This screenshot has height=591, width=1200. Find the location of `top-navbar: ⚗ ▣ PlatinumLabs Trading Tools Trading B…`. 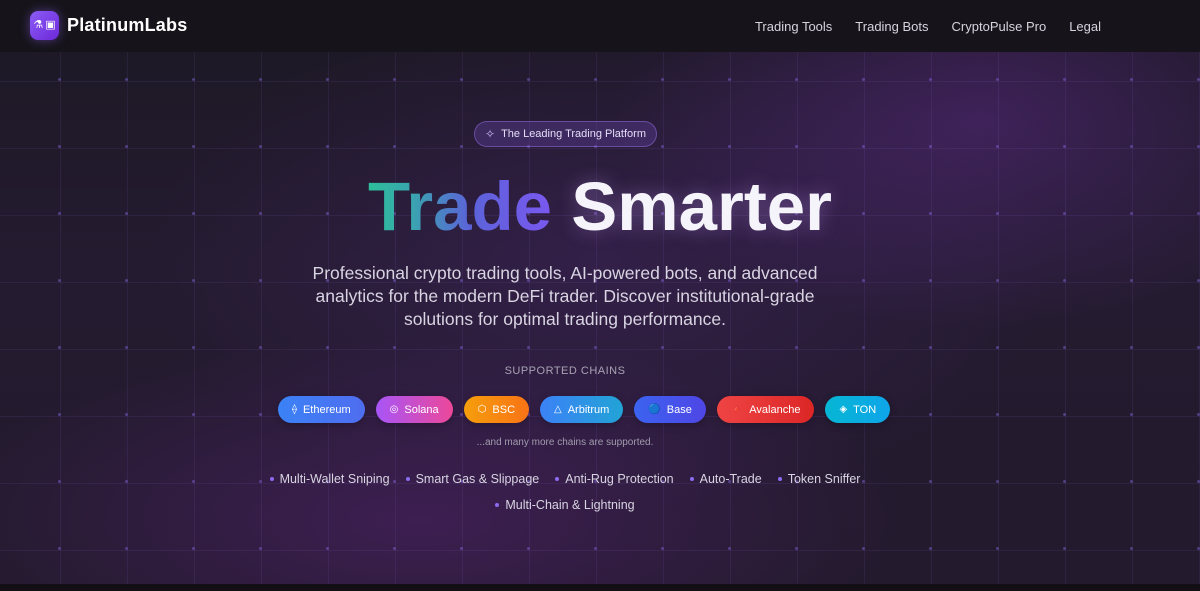

top-navbar: ⚗ ▣ PlatinumLabs Trading Tools Trading B… is located at coordinates (600, 26).